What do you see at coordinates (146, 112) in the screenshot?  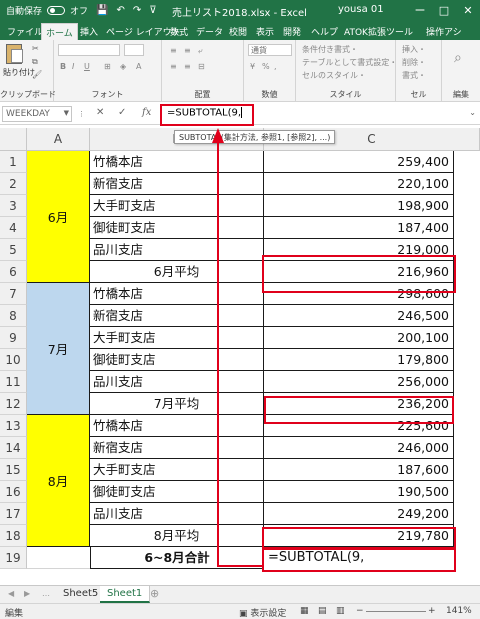 I see `insert-function-icon: fx` at bounding box center [146, 112].